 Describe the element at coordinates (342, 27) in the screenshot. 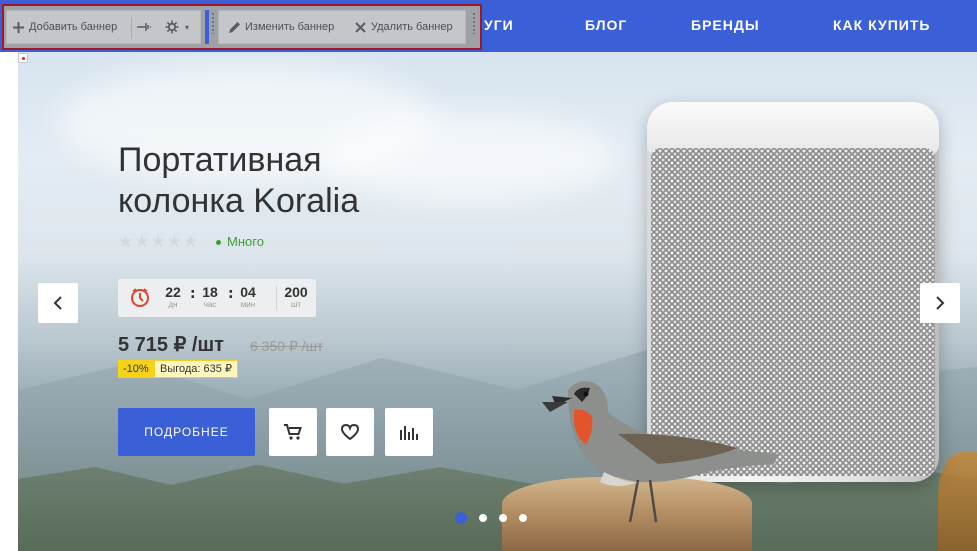

I see `toolbar-group-edit: Изменить баннер Удалить баннер` at that location.